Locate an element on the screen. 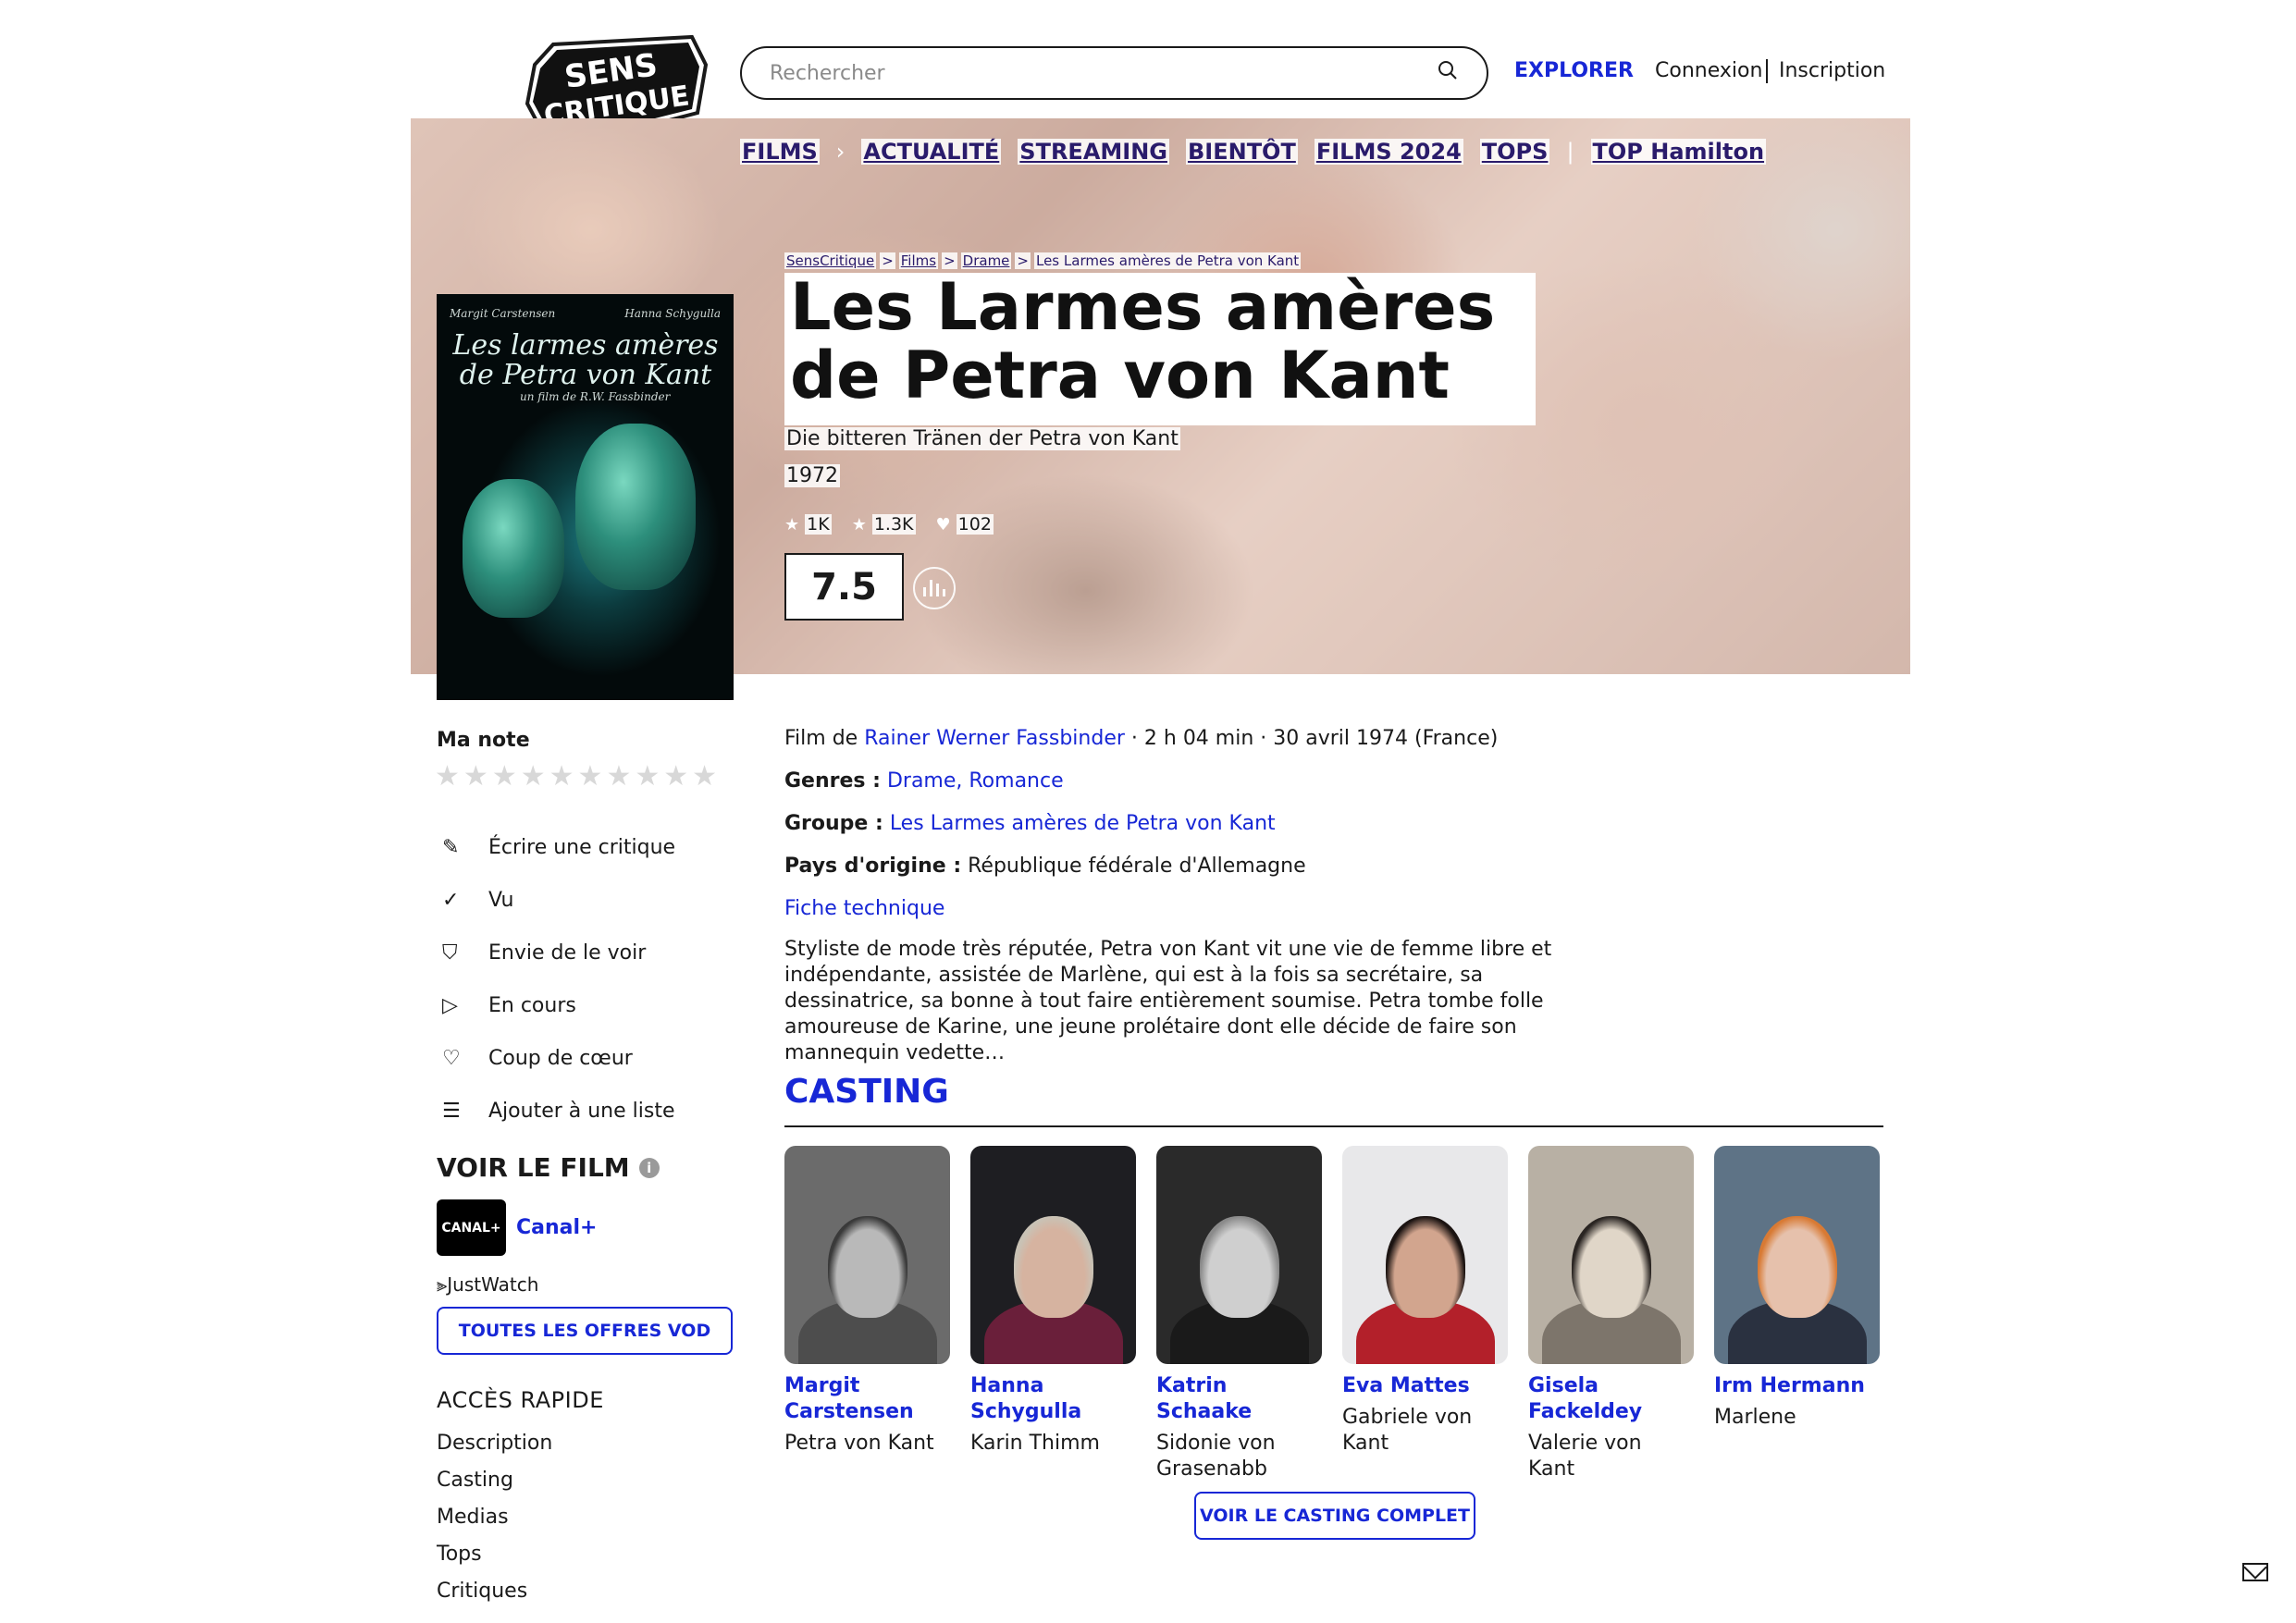  action-label: Envie de le voir is located at coordinates (567, 953).